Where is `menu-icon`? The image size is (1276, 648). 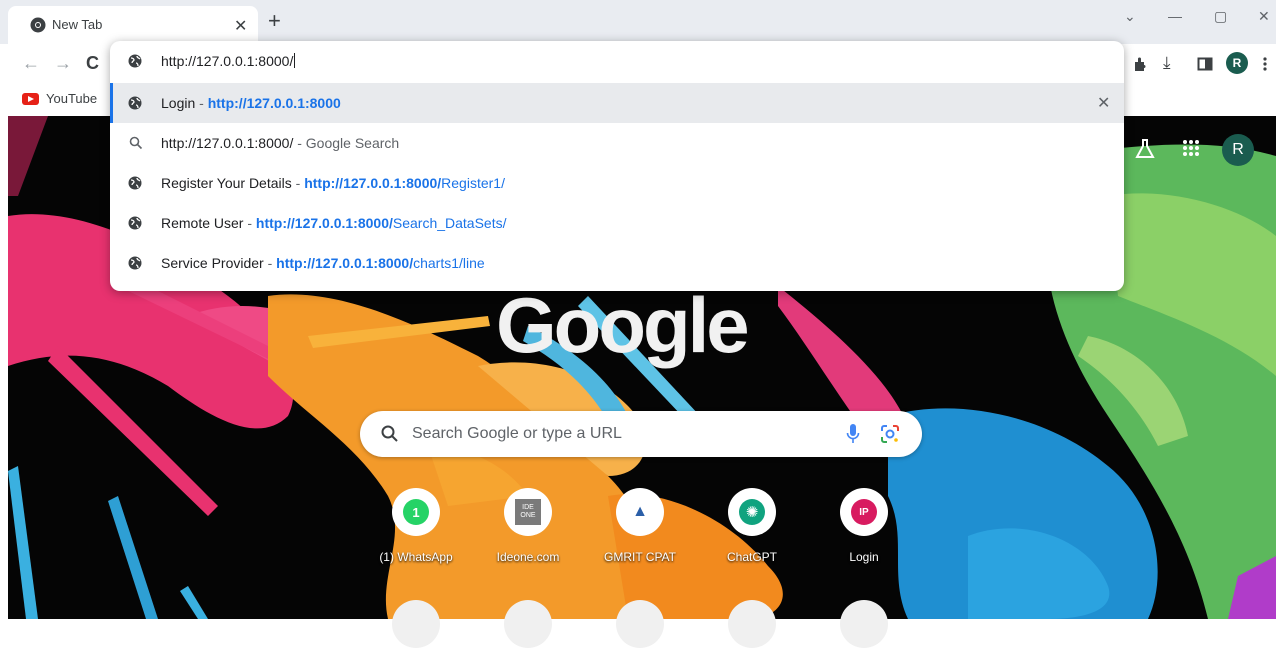
menu-icon is located at coordinates (1265, 64).